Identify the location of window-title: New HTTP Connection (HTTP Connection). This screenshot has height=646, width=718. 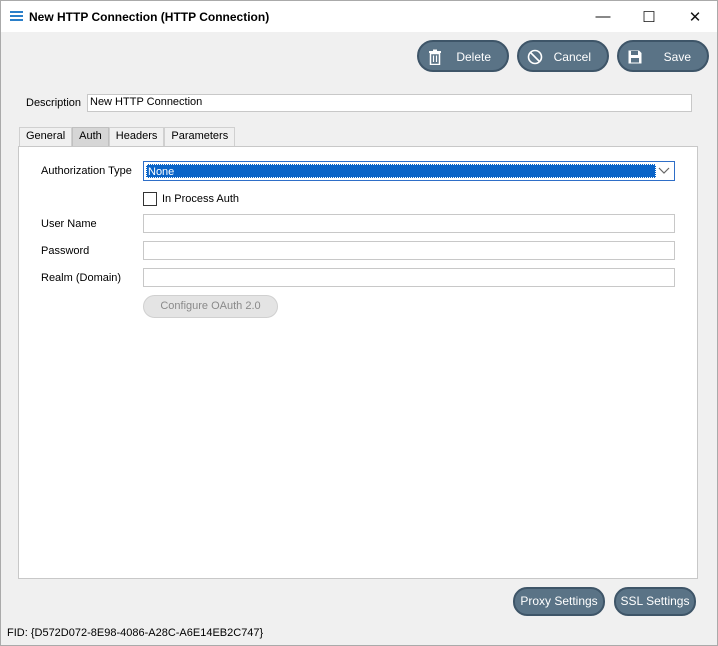
(149, 17).